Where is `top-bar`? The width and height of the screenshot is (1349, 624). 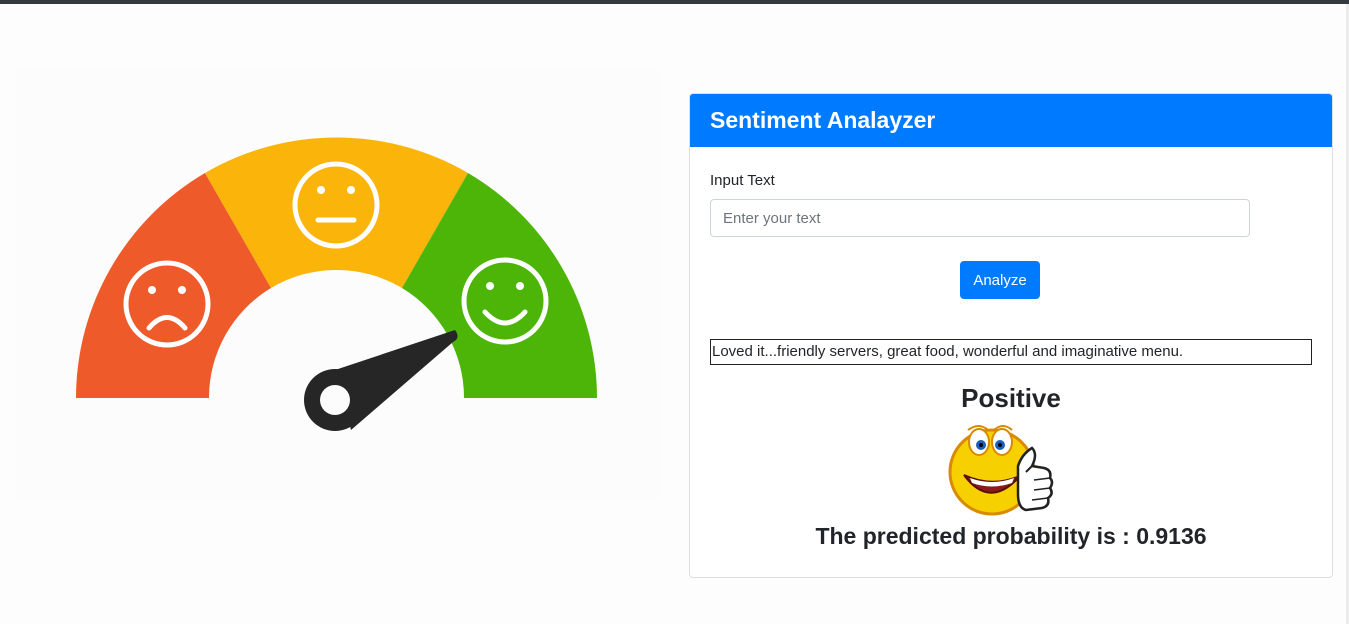 top-bar is located at coordinates (674, 2).